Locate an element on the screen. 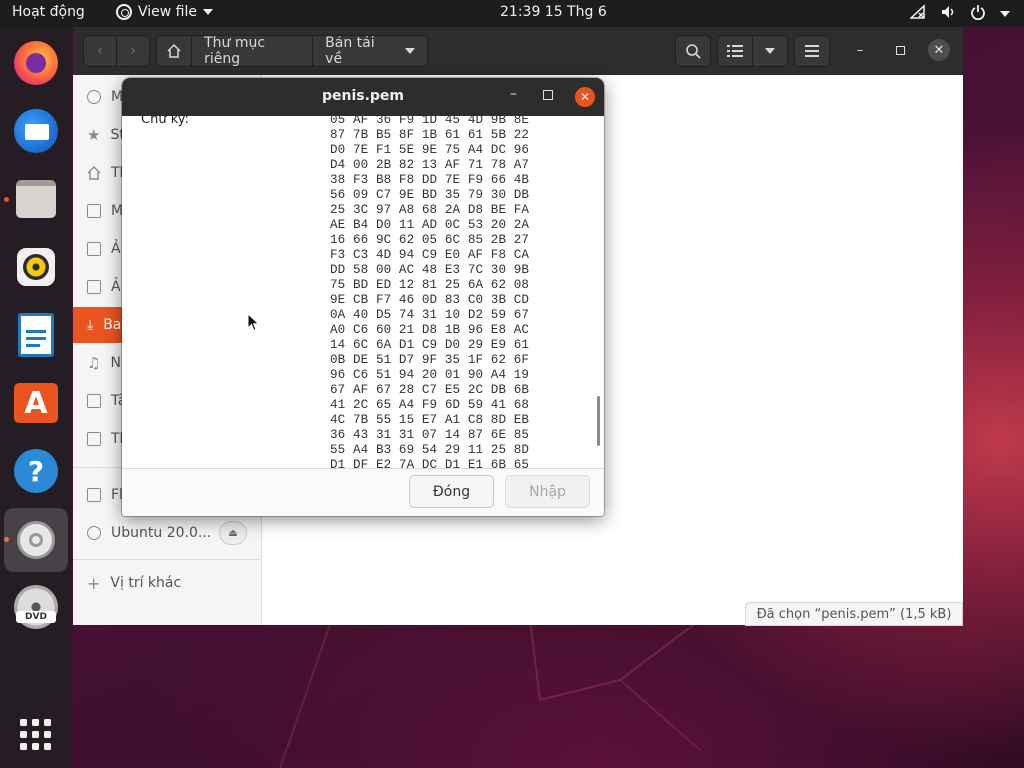  hex-row: 38 F3 B8 F8 DD 7E F9 66 4B is located at coordinates (430, 180).